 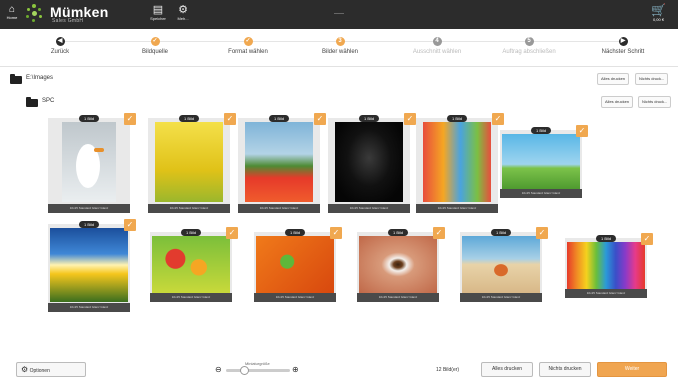 I want to click on image-tile-girl-balloons: 1 Bild ✓ 10x15 Standard Glanz Glanz, so click(x=544, y=161).